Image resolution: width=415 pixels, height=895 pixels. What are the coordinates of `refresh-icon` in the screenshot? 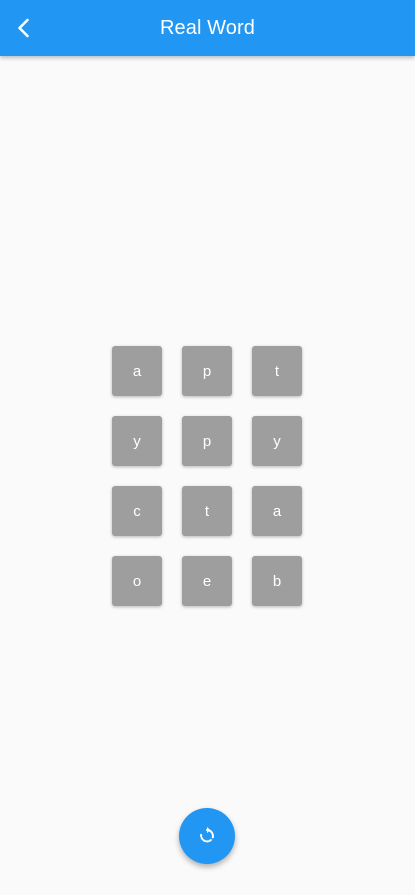 It's located at (207, 835).